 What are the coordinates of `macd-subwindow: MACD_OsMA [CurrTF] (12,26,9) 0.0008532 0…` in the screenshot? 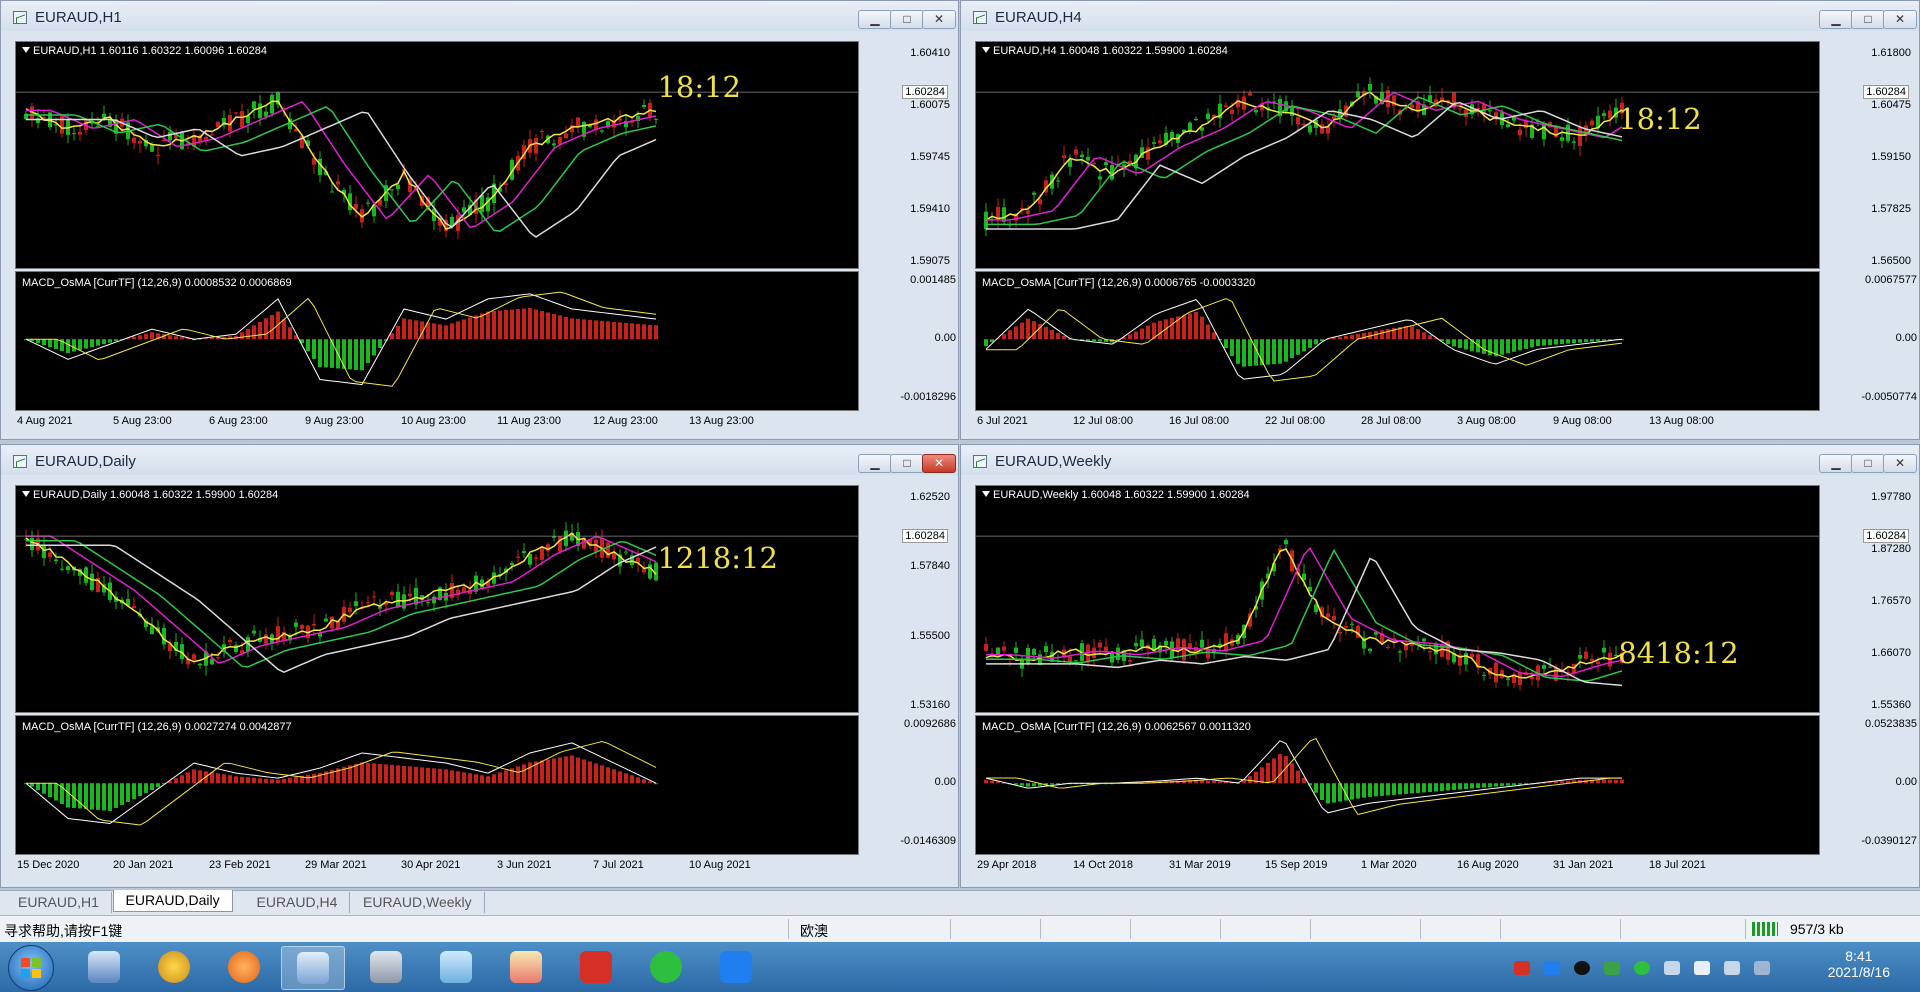 It's located at (437, 341).